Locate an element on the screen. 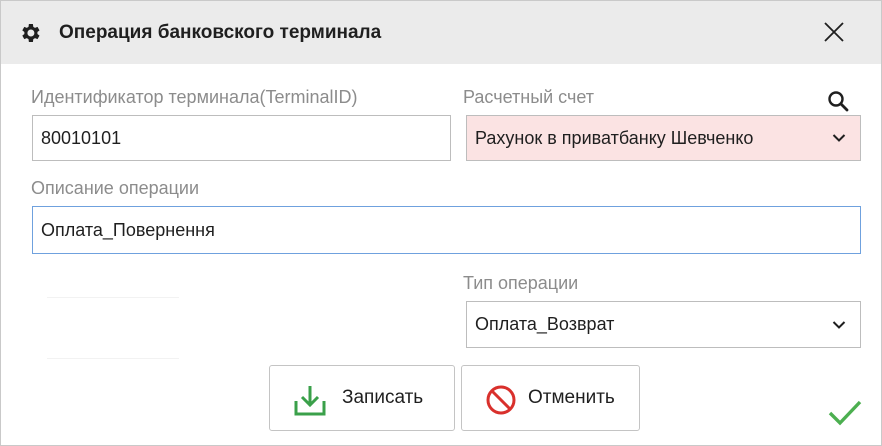  terminal-id-label: Идентификатор терминала(TerminalID) is located at coordinates (194, 97).